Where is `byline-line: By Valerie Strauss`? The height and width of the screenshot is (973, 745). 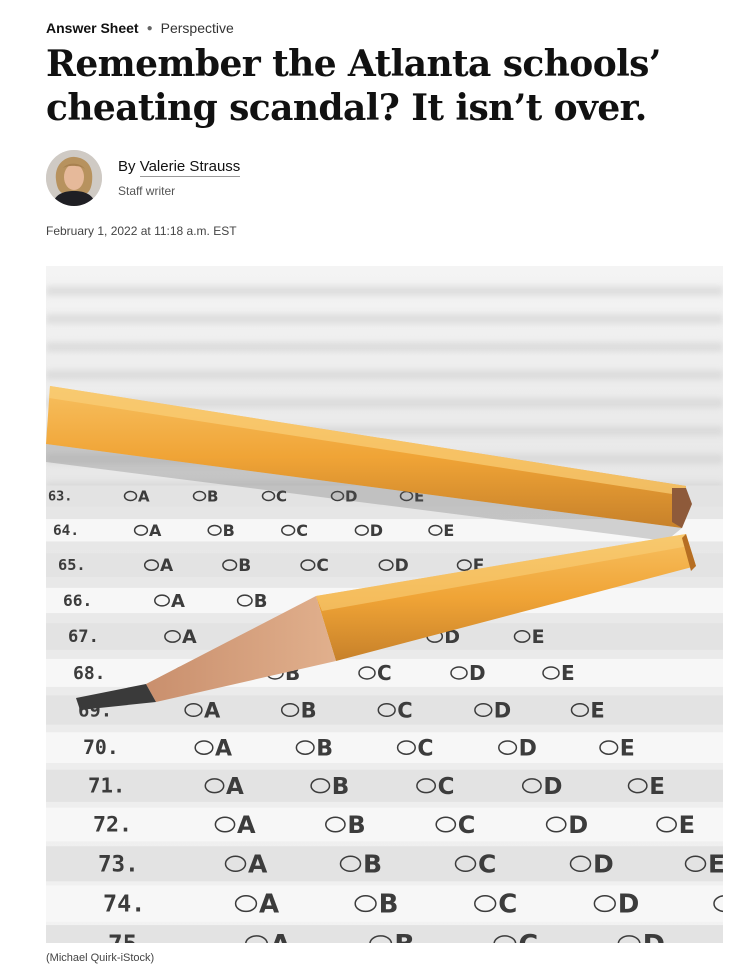
byline-line: By Valerie Strauss is located at coordinates (179, 167).